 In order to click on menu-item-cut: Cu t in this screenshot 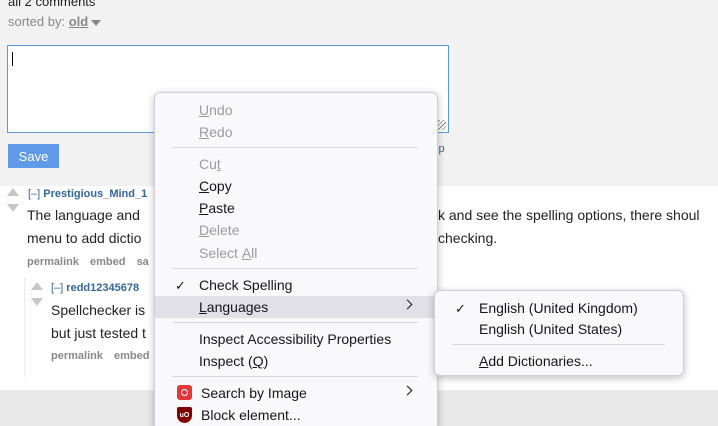, I will do `click(296, 164)`.